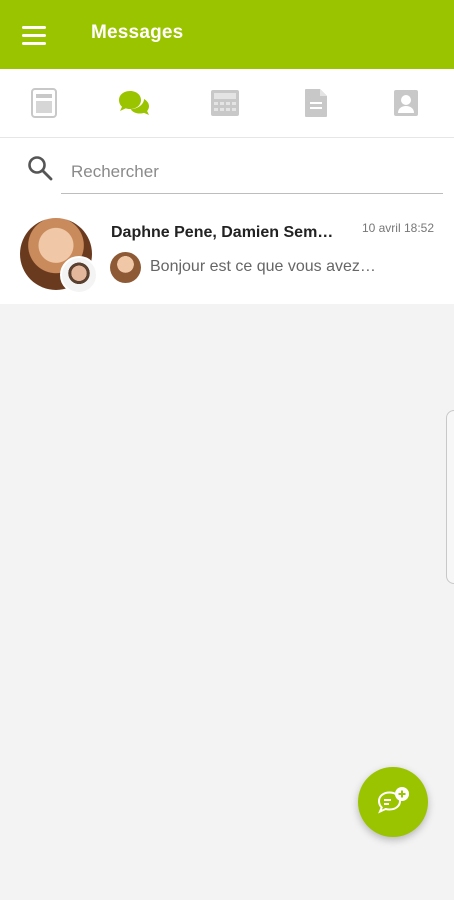 The height and width of the screenshot is (900, 454). I want to click on avatar-secondary, so click(79, 275).